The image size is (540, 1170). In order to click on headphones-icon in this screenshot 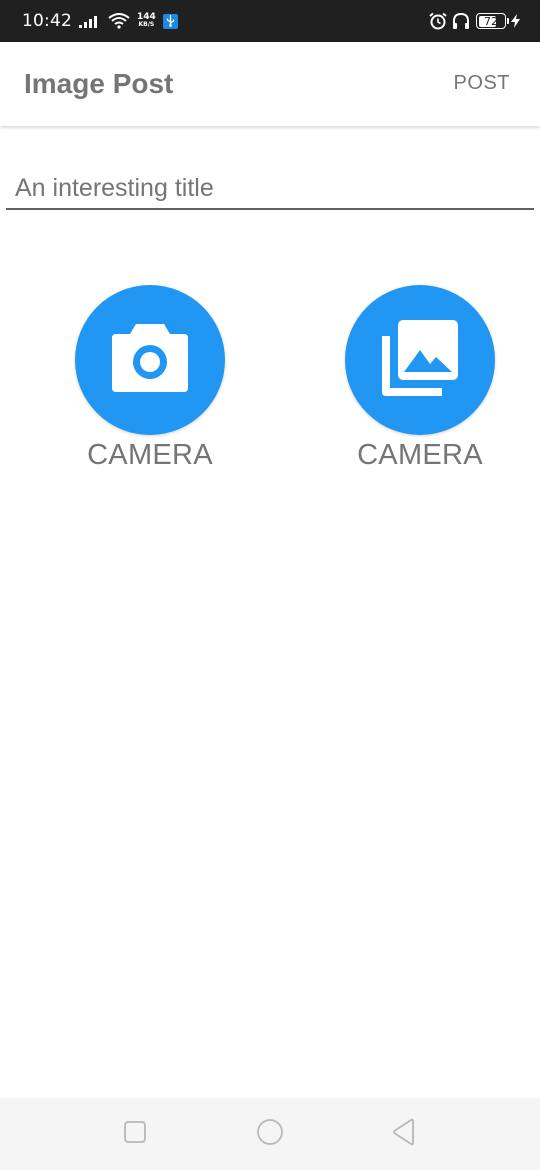, I will do `click(461, 21)`.